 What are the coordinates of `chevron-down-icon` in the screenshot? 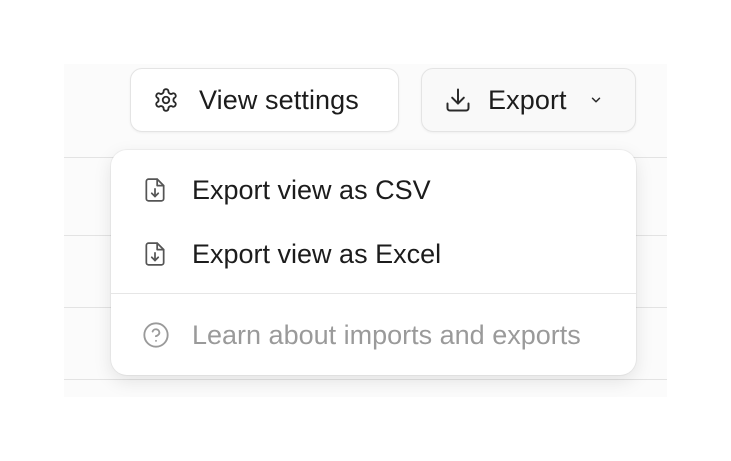 It's located at (596, 100).